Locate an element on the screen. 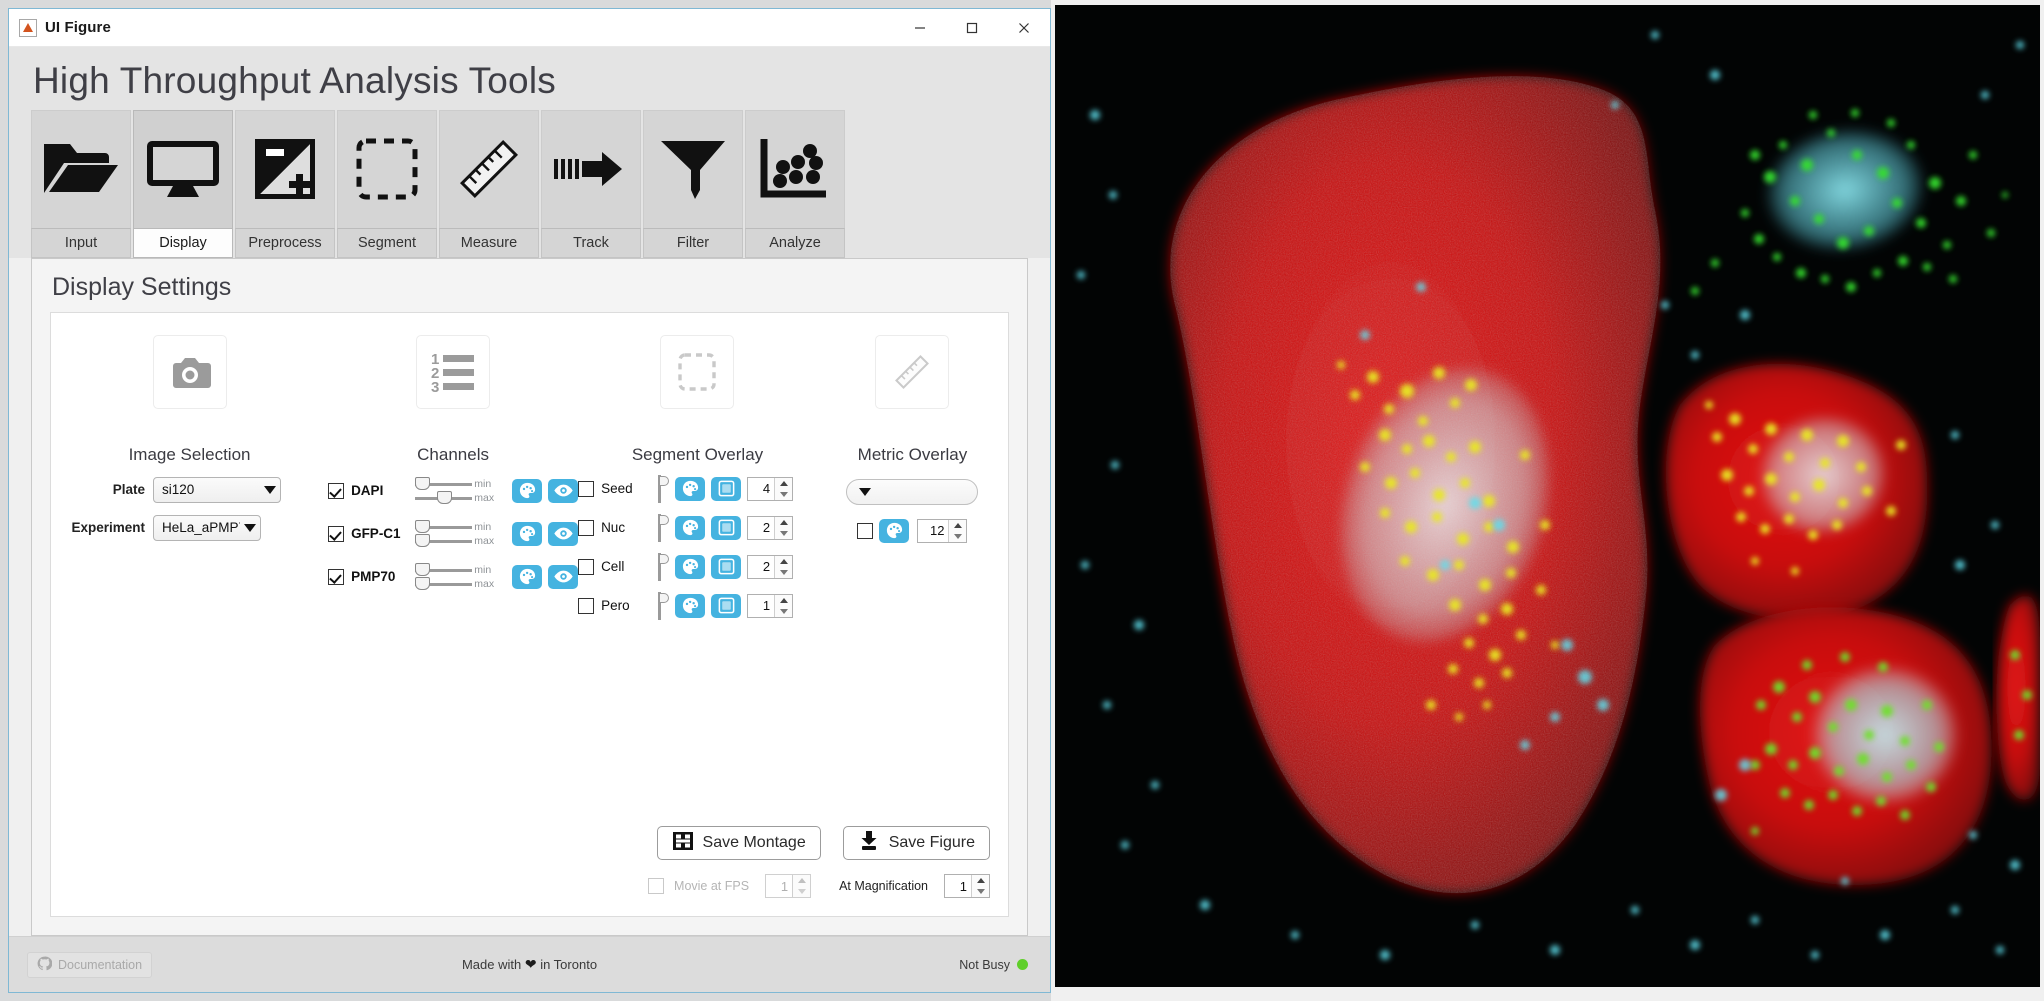  experiment-select: HeLa_aPMP70 is located at coordinates (207, 527).